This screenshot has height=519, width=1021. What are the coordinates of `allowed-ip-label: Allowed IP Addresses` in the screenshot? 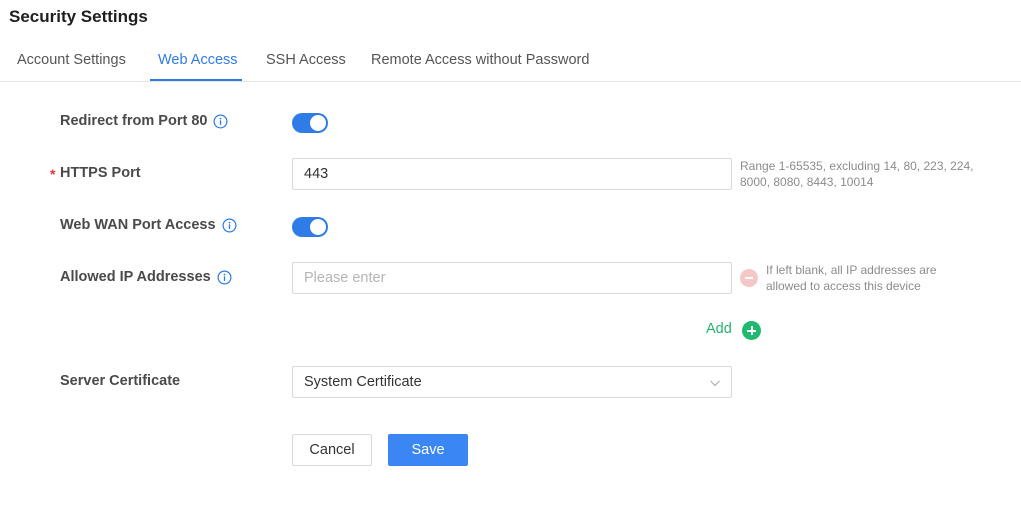 It's located at (146, 277).